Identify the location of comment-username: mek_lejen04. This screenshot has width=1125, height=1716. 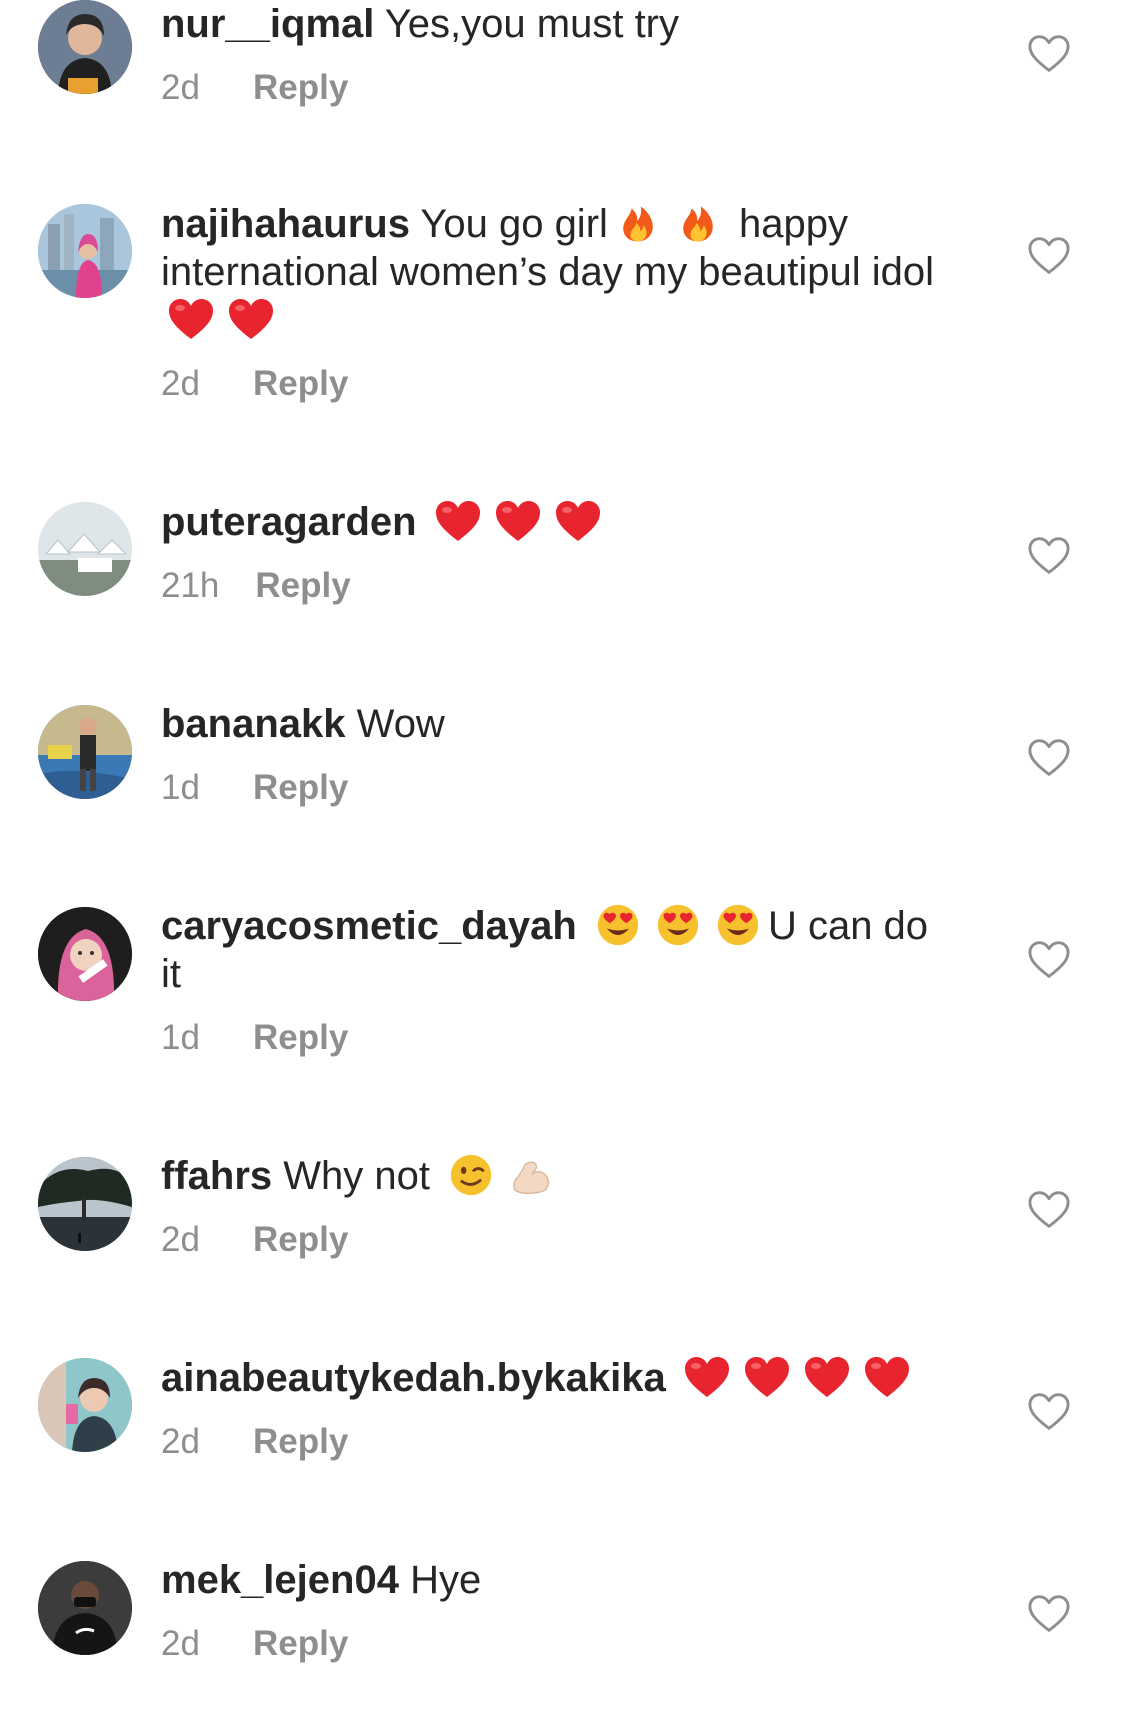
(280, 1580).